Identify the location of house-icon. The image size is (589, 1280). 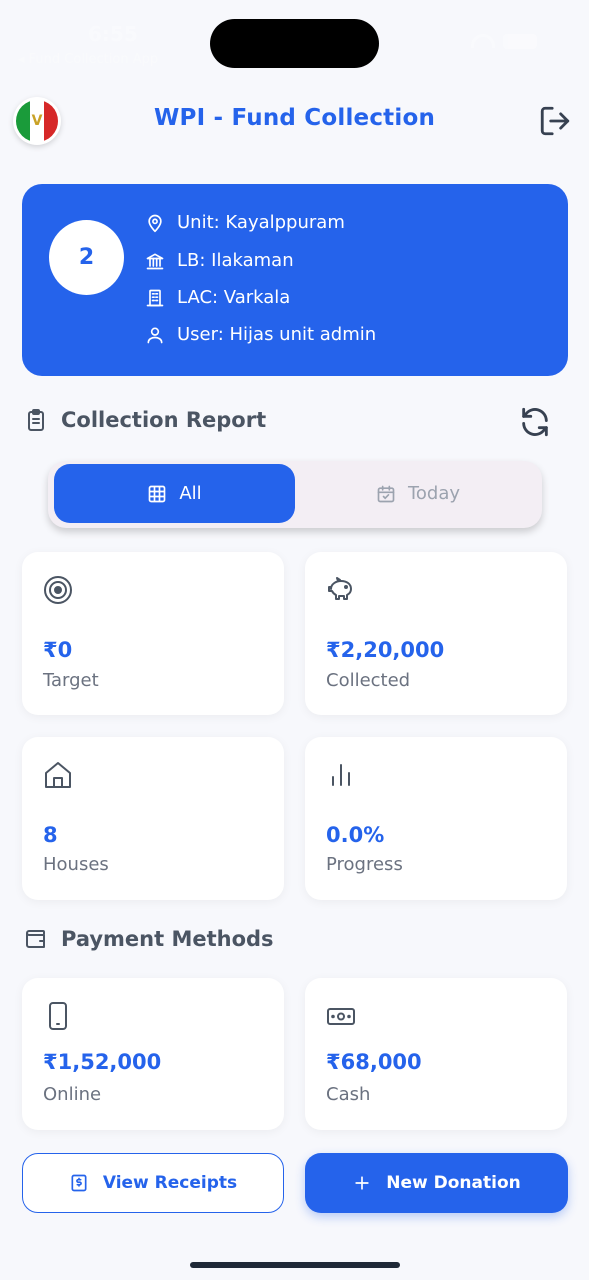
(58, 775).